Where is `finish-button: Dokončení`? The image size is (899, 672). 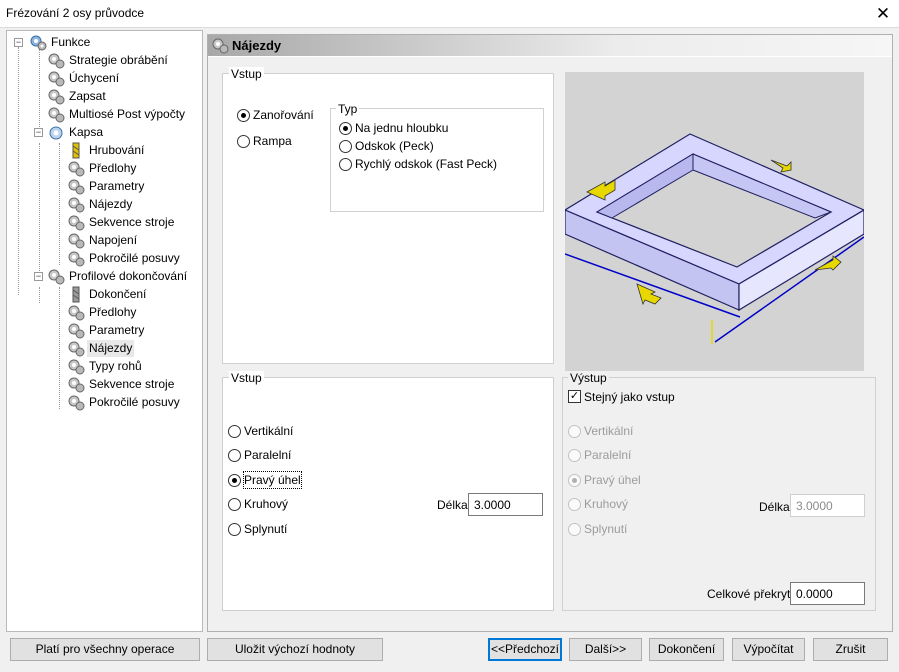 finish-button: Dokončení is located at coordinates (686, 649).